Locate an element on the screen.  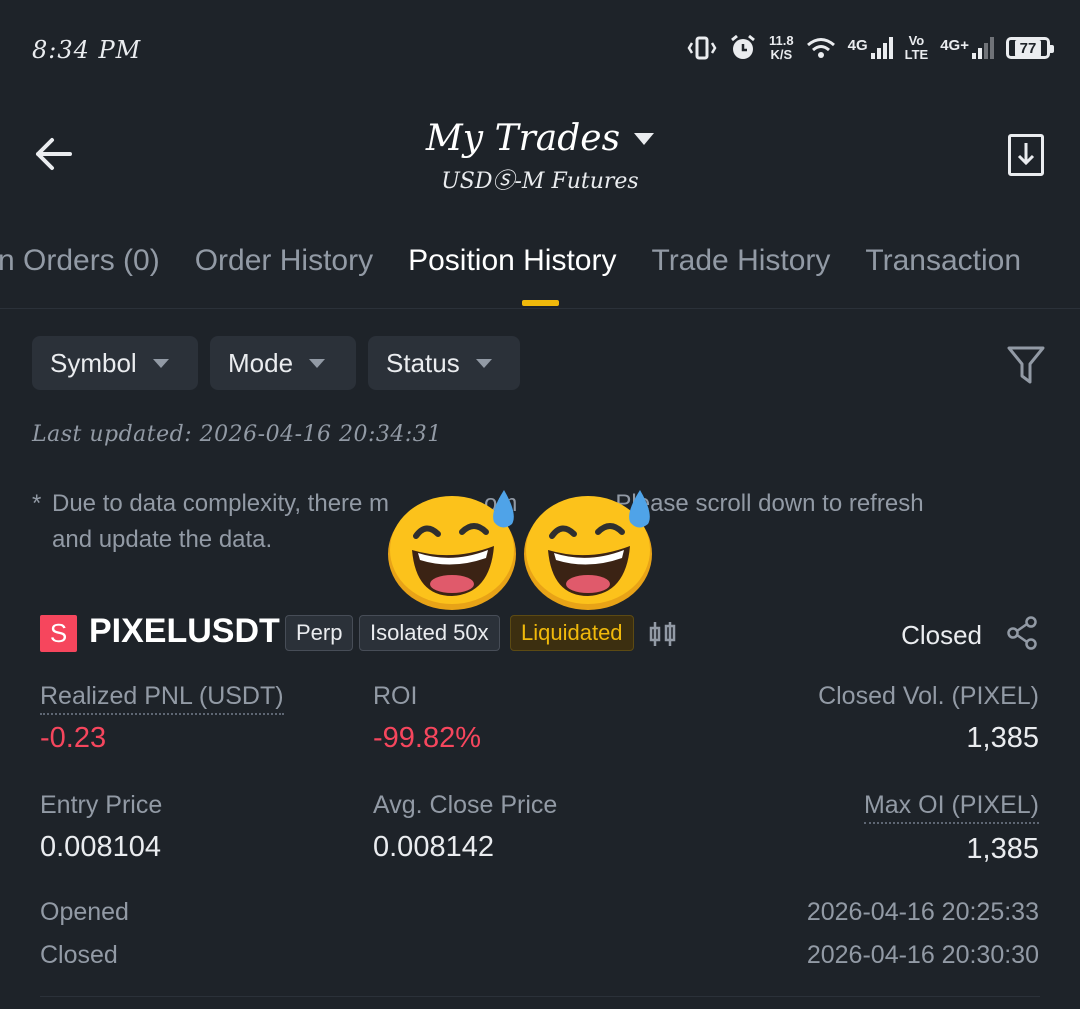
speed-value: 11.8 is located at coordinates (781, 40).